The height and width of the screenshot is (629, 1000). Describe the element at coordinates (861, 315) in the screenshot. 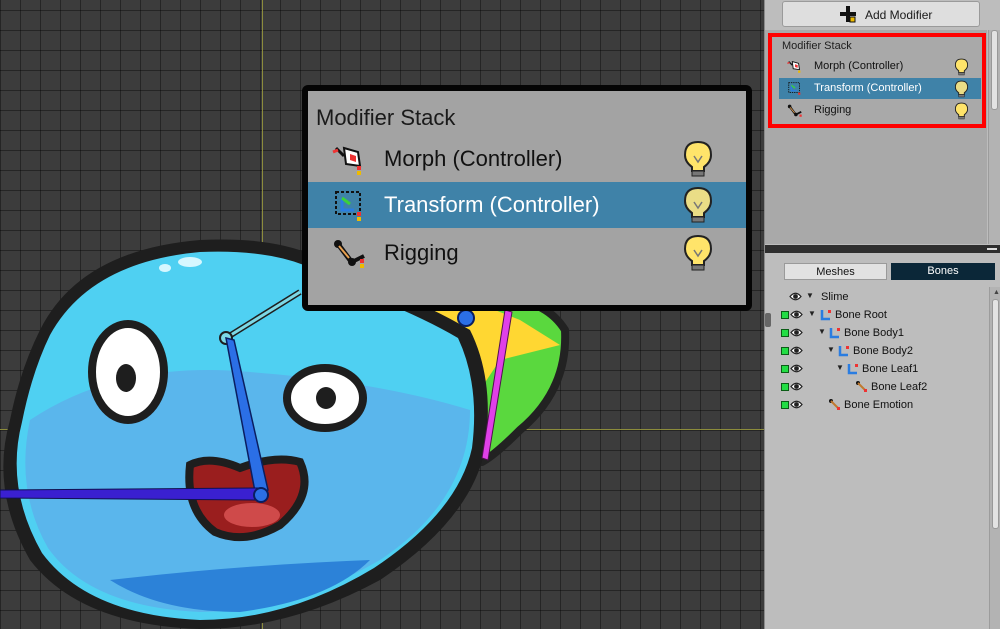

I see `hierarchy-label: Bone Root` at that location.